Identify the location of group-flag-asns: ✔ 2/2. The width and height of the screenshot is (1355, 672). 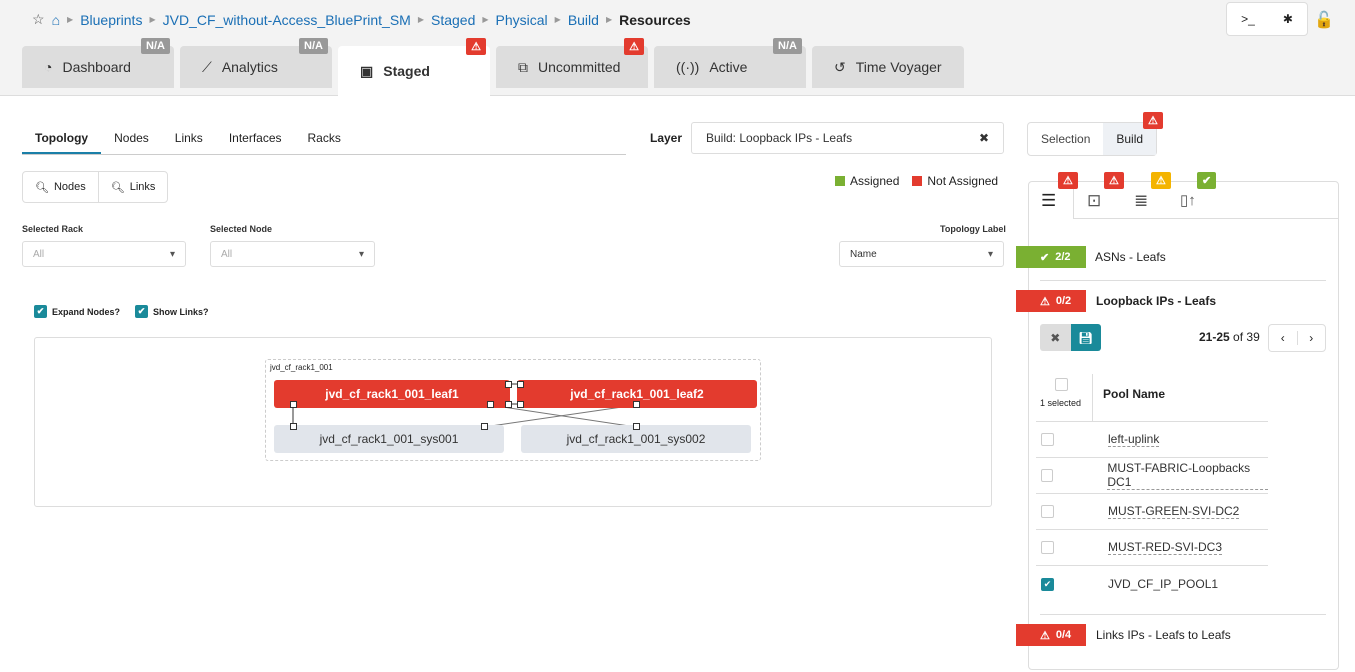
(1051, 257).